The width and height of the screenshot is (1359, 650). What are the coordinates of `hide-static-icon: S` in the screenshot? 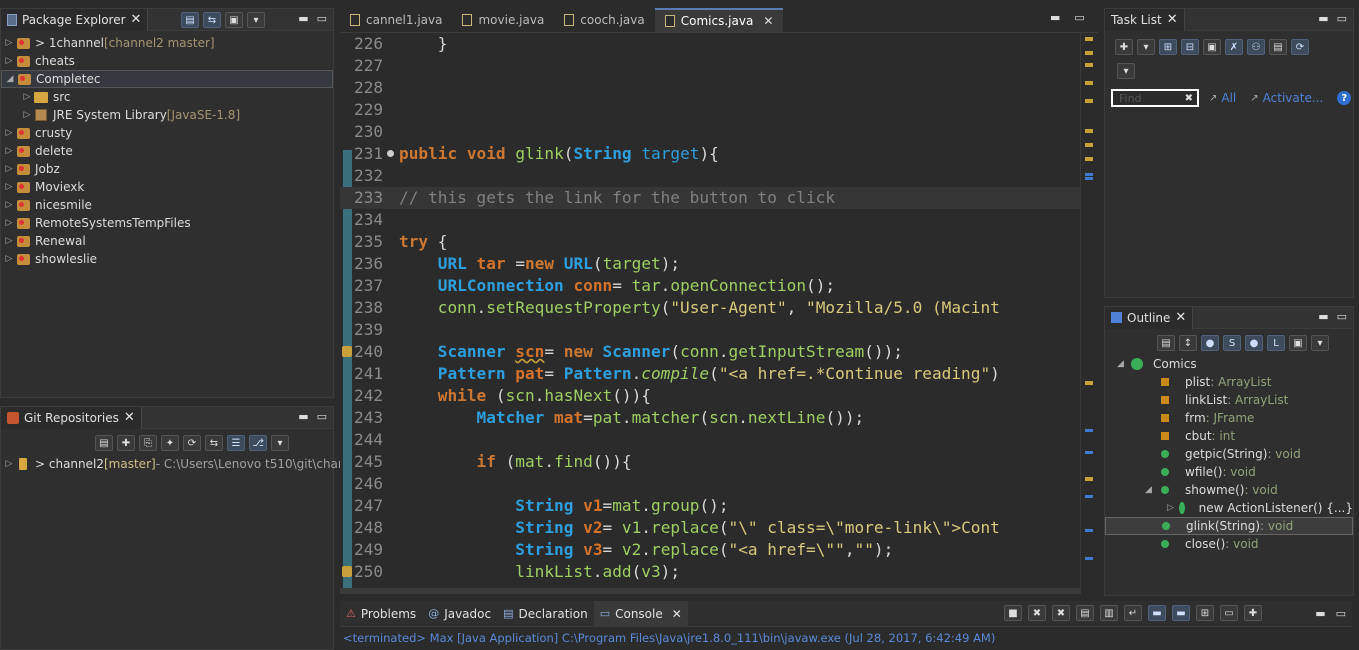 It's located at (1232, 343).